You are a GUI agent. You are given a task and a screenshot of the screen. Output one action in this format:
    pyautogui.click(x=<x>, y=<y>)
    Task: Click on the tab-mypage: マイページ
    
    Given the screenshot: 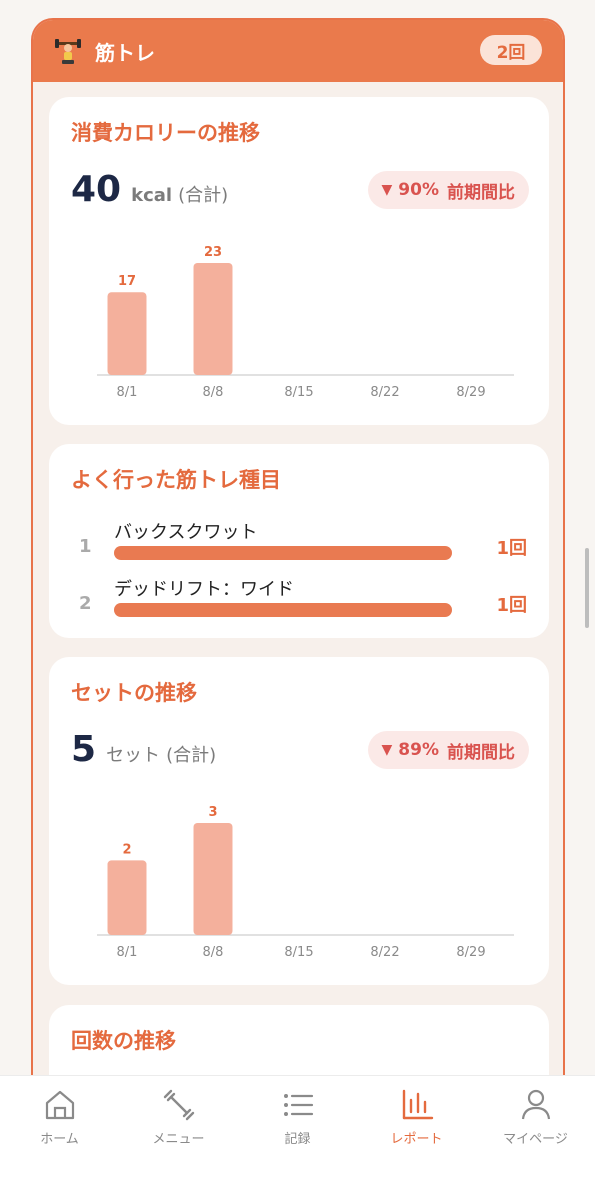 What is the action you would take?
    pyautogui.click(x=535, y=1116)
    